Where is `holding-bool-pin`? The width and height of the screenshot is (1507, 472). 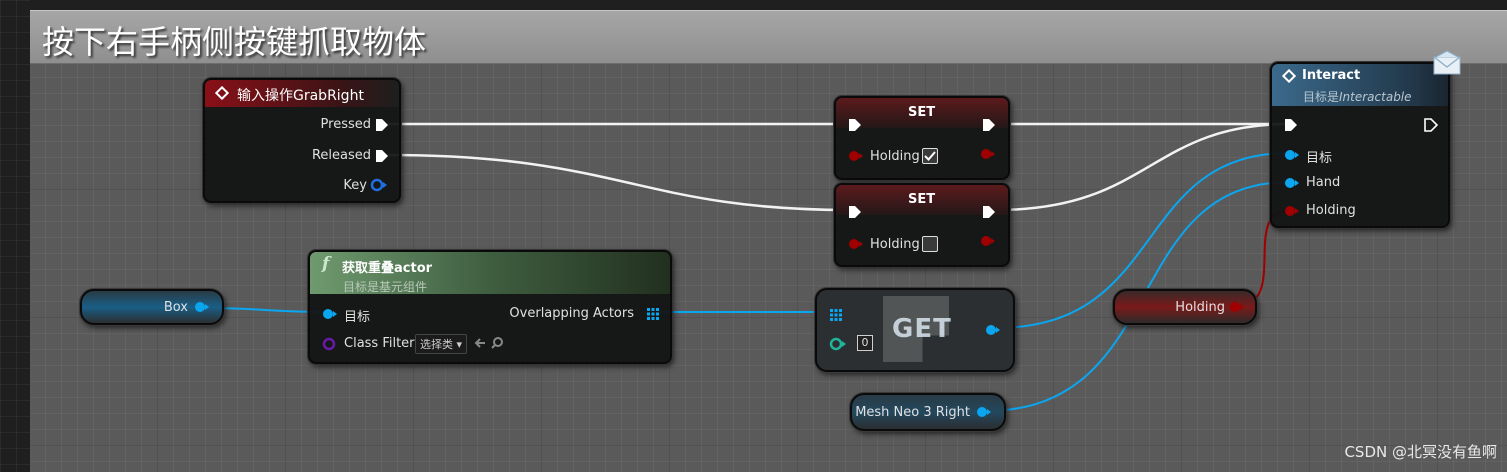 holding-bool-pin is located at coordinates (1237, 307).